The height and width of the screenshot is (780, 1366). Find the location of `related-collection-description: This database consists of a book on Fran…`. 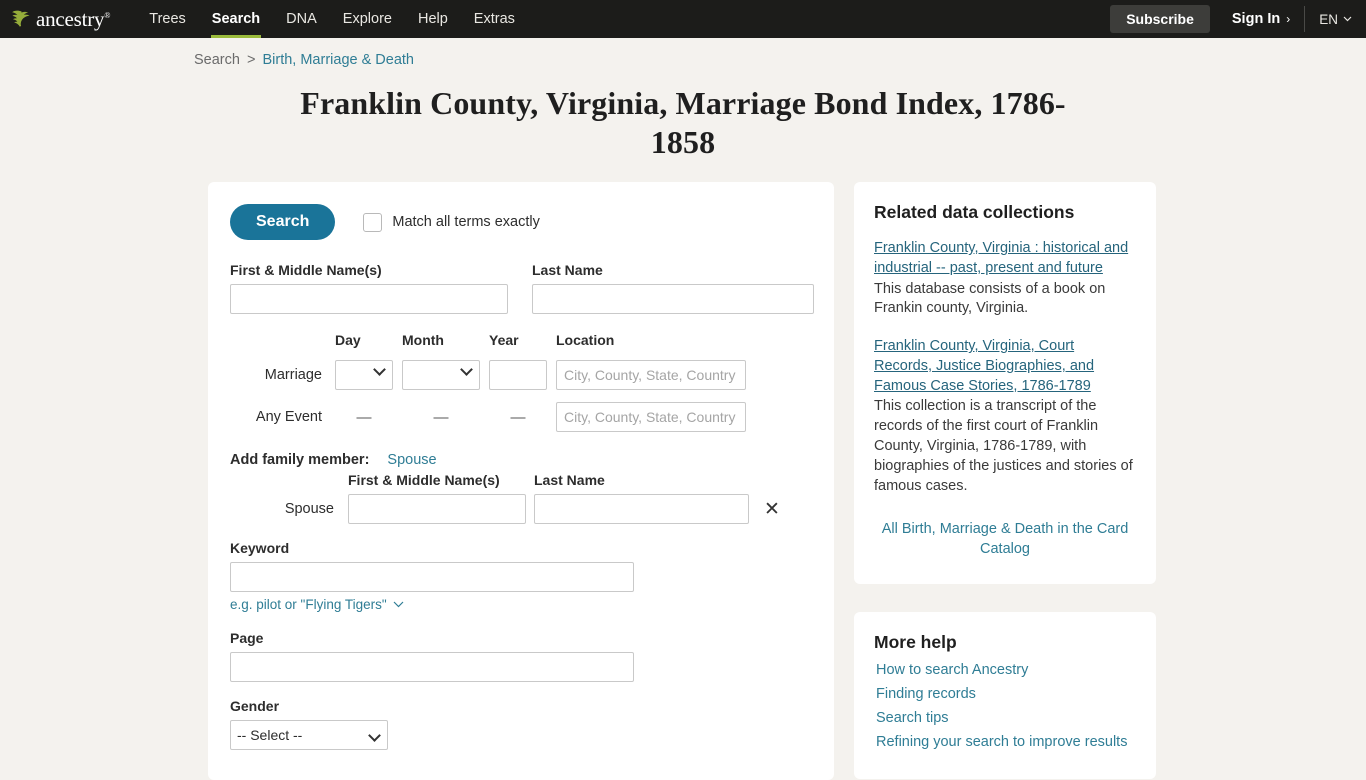

related-collection-description: This database consists of a book on Fran… is located at coordinates (990, 298).